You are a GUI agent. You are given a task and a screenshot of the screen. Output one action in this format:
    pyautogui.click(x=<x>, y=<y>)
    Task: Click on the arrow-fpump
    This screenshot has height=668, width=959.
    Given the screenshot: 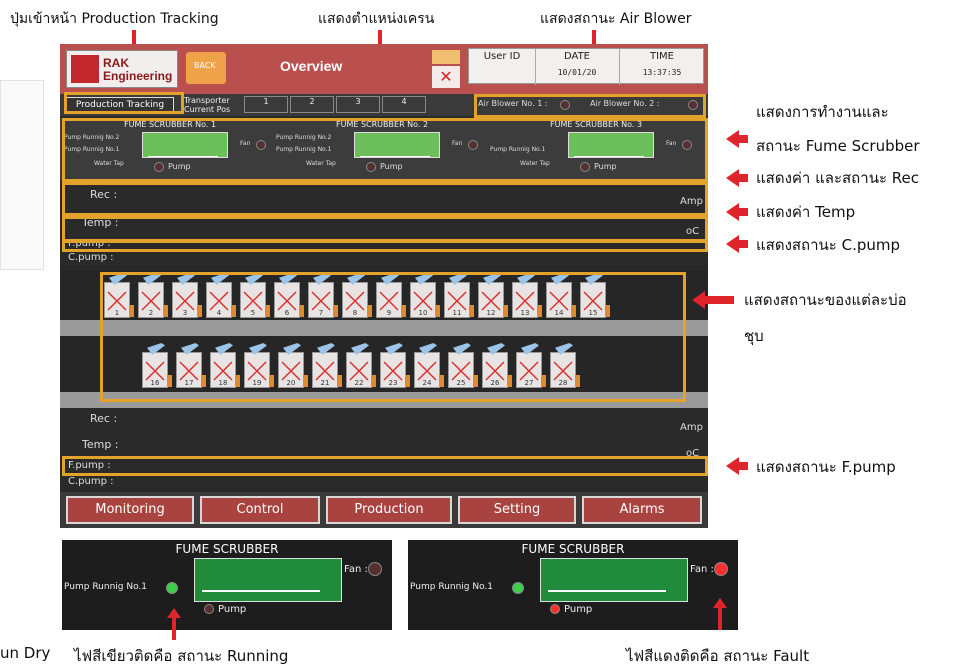 What is the action you would take?
    pyautogui.click(x=737, y=466)
    